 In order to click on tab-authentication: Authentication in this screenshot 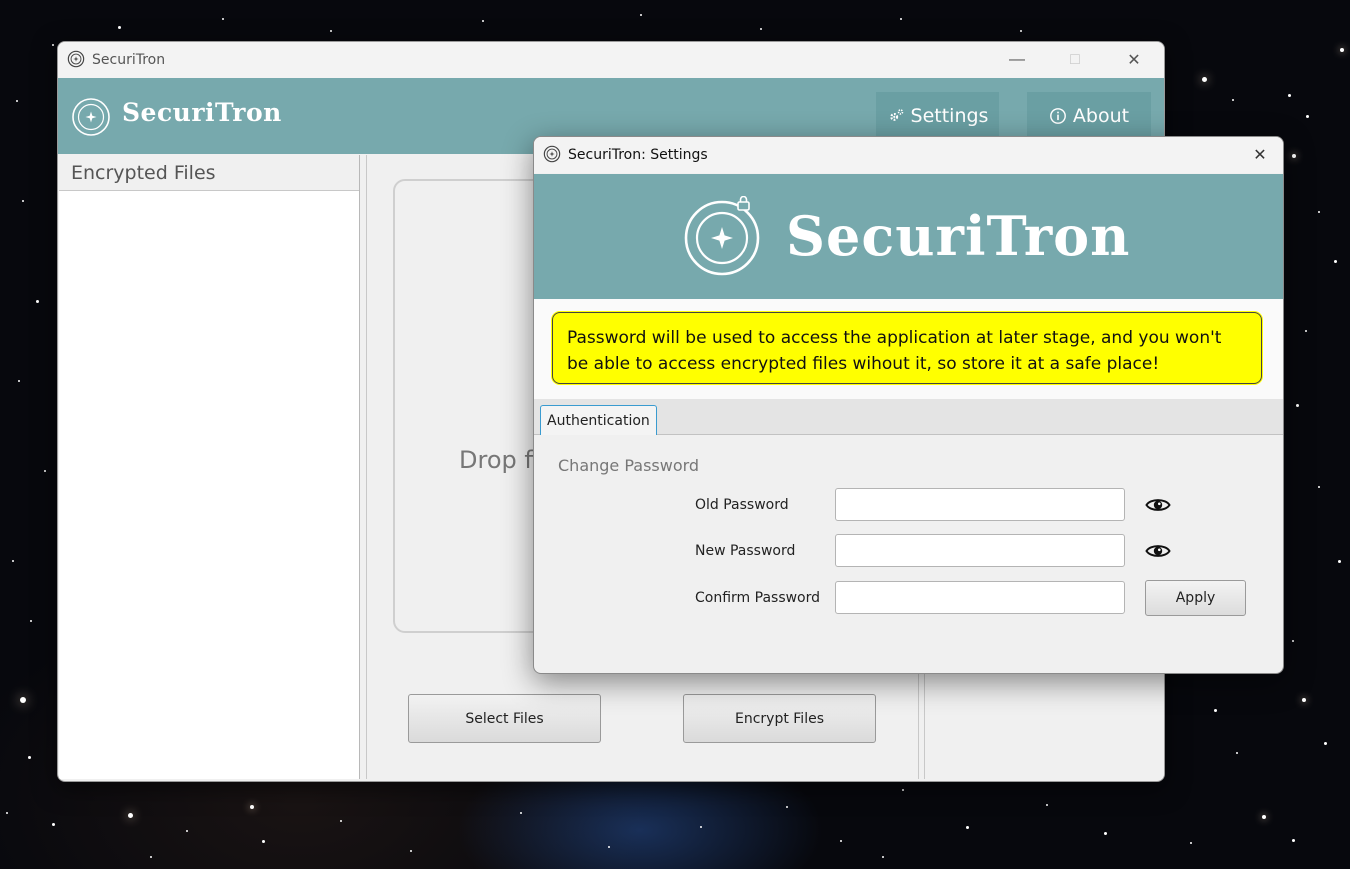, I will do `click(598, 420)`.